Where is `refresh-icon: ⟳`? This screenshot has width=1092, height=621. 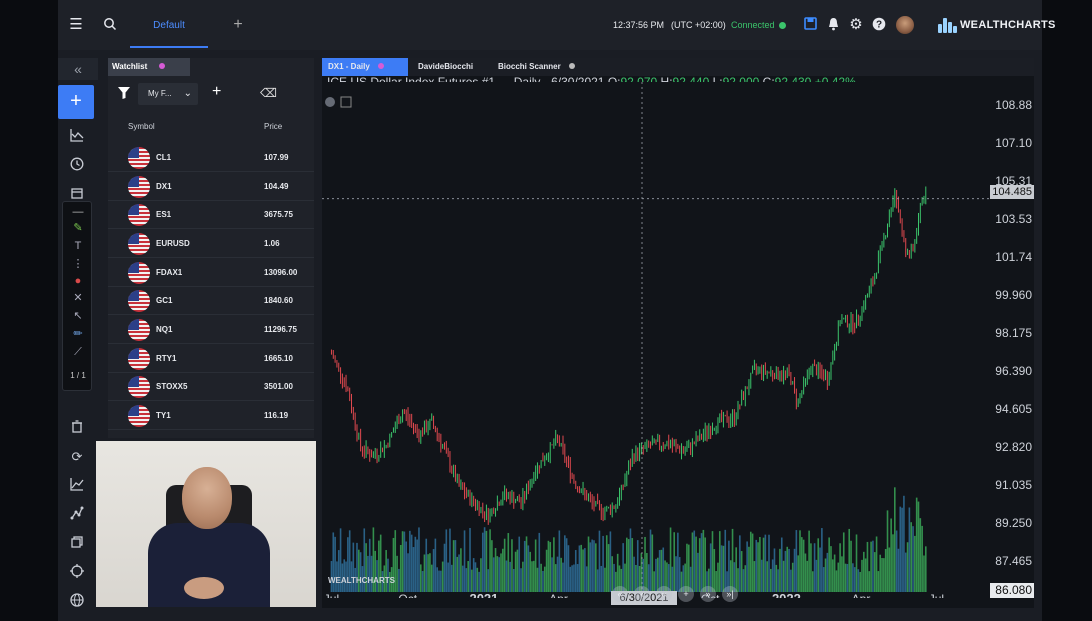 refresh-icon: ⟳ is located at coordinates (77, 457).